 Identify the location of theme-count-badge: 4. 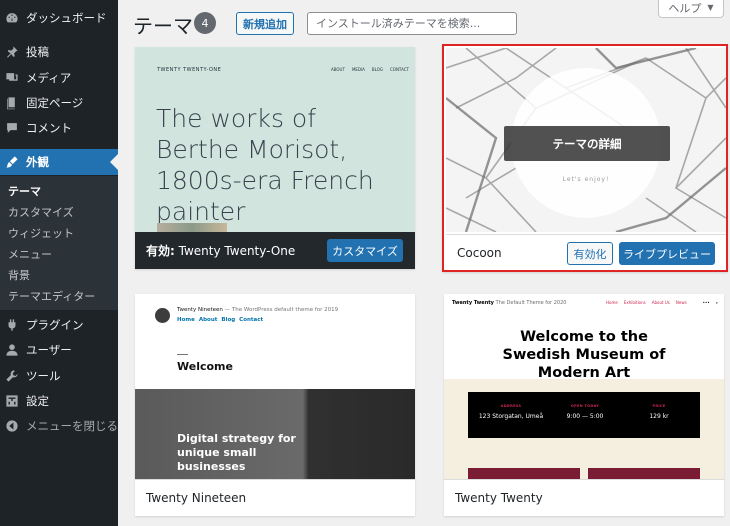
(205, 23).